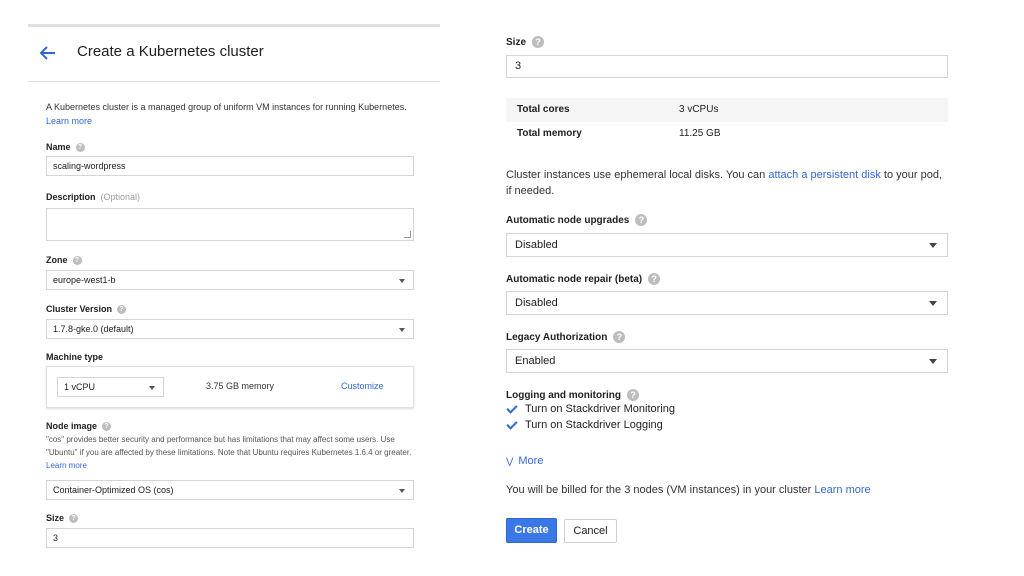  I want to click on machine-type-box: 1 vCPU 3.75 GB memory Customize, so click(230, 387).